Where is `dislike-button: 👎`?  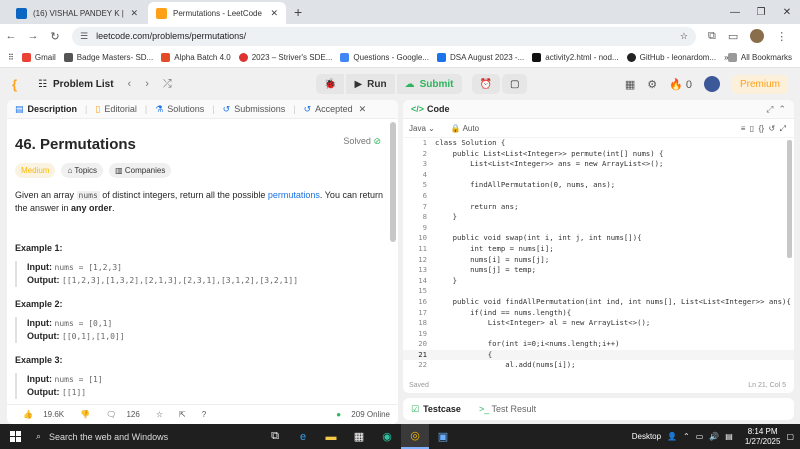
dislike-button: 👎 is located at coordinates (81, 414).